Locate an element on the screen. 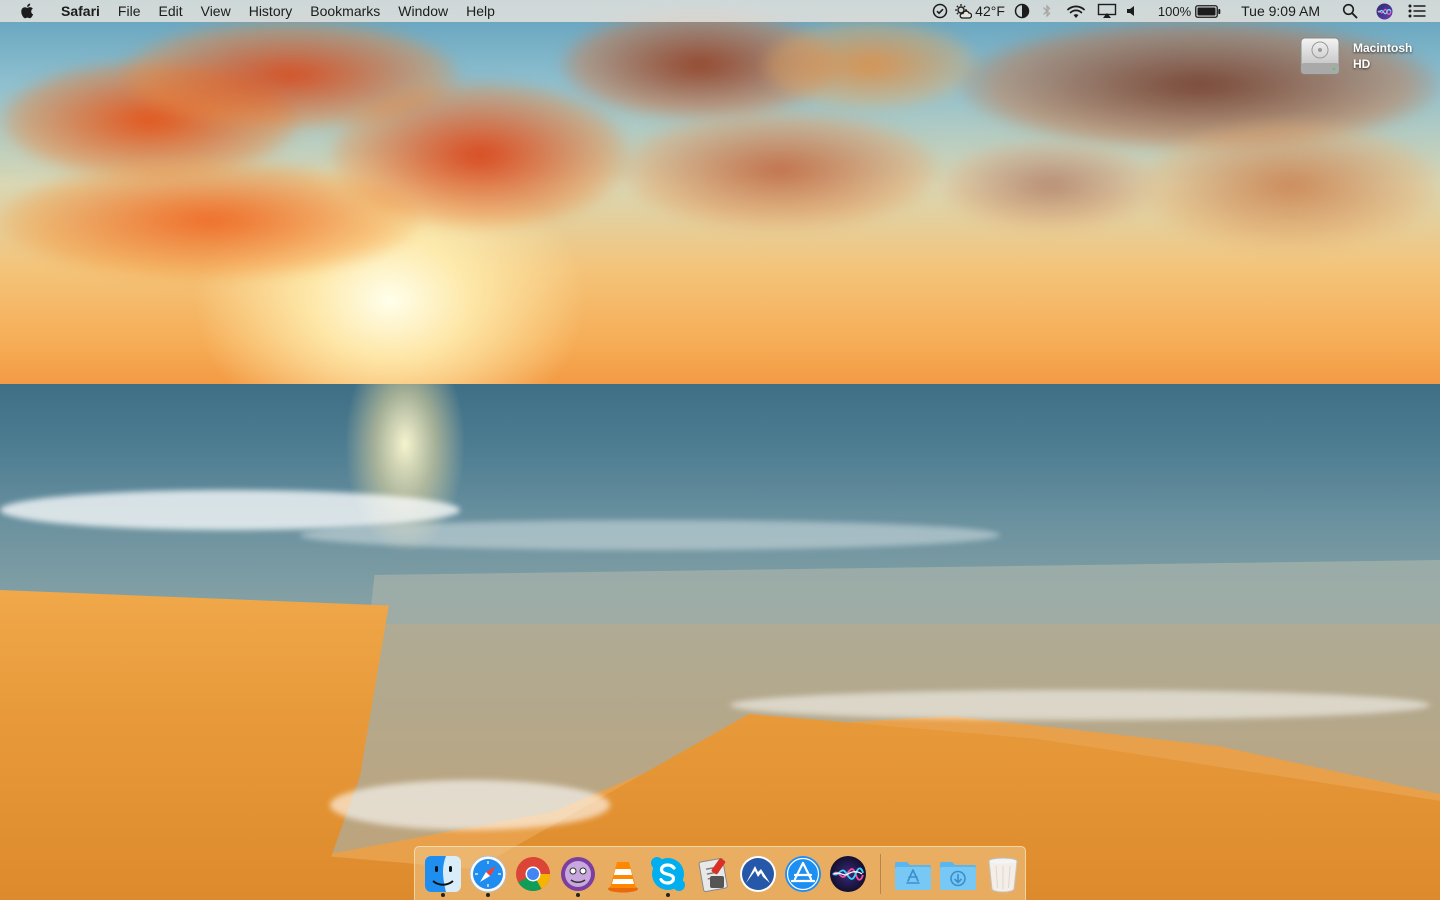  spotlight-search-icon is located at coordinates (1350, 11).